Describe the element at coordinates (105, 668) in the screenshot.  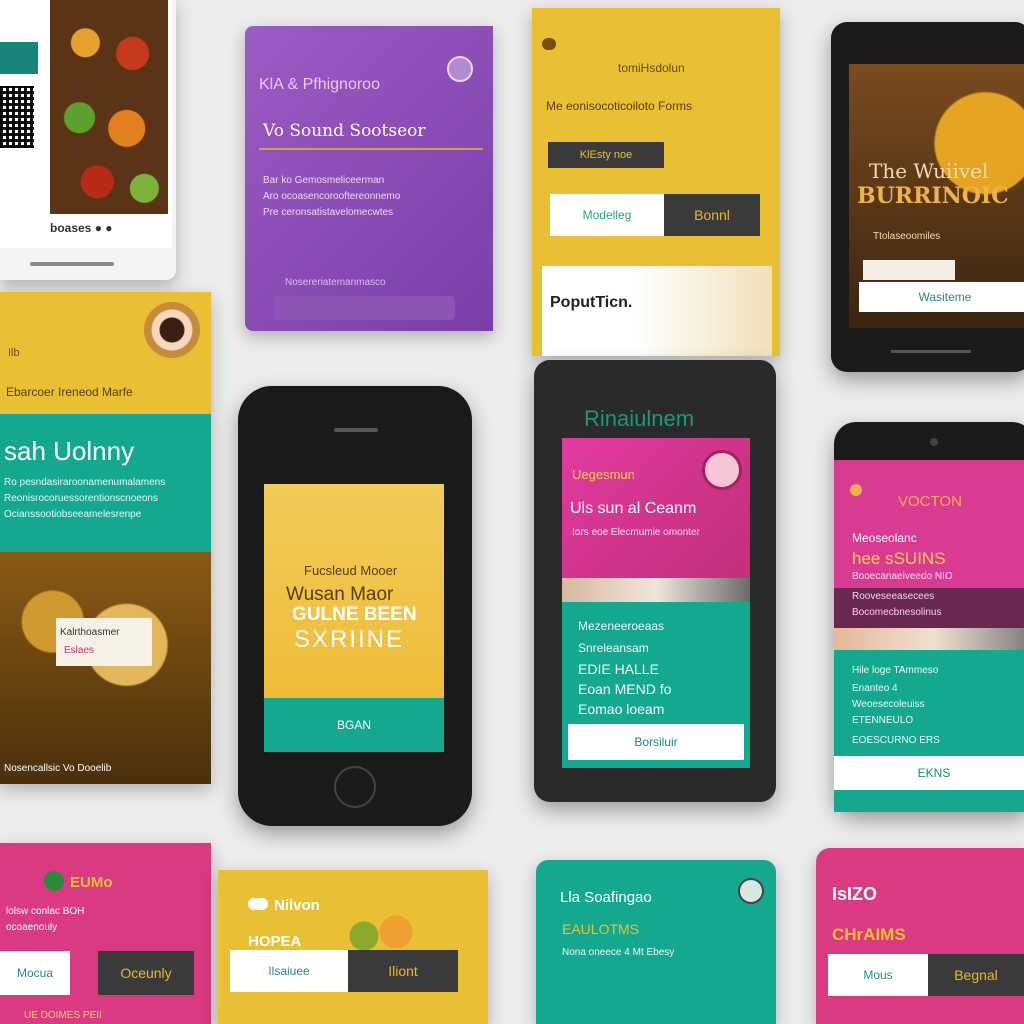
I see `food-photo` at that location.